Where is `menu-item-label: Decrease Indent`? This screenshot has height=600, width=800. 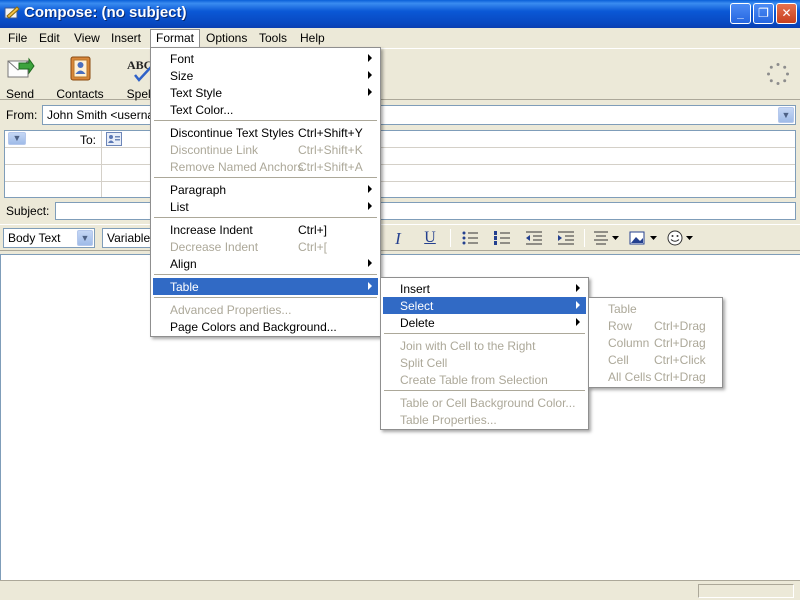 menu-item-label: Decrease Indent is located at coordinates (214, 247).